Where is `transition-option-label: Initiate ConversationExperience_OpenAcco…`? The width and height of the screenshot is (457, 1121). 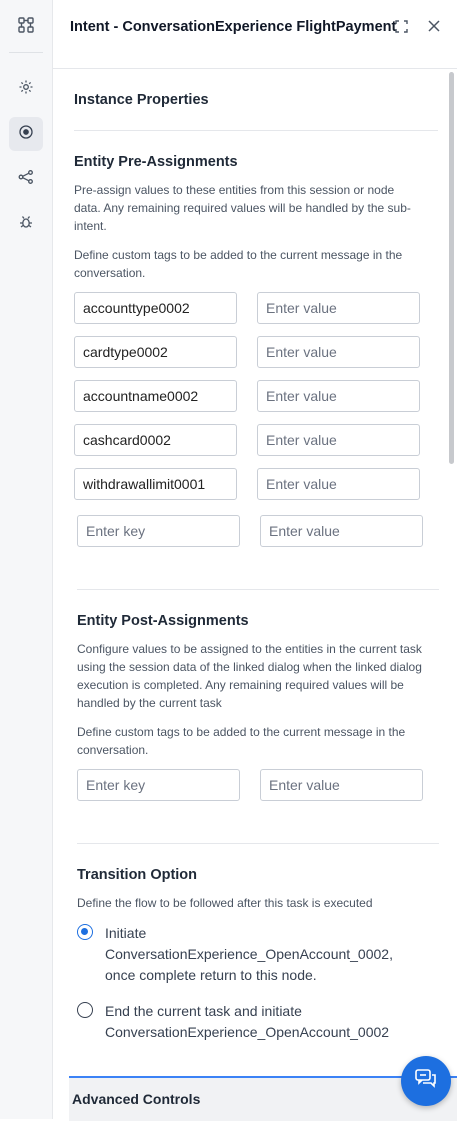 transition-option-label: Initiate ConversationExperience_OpenAcco… is located at coordinates (249, 954).